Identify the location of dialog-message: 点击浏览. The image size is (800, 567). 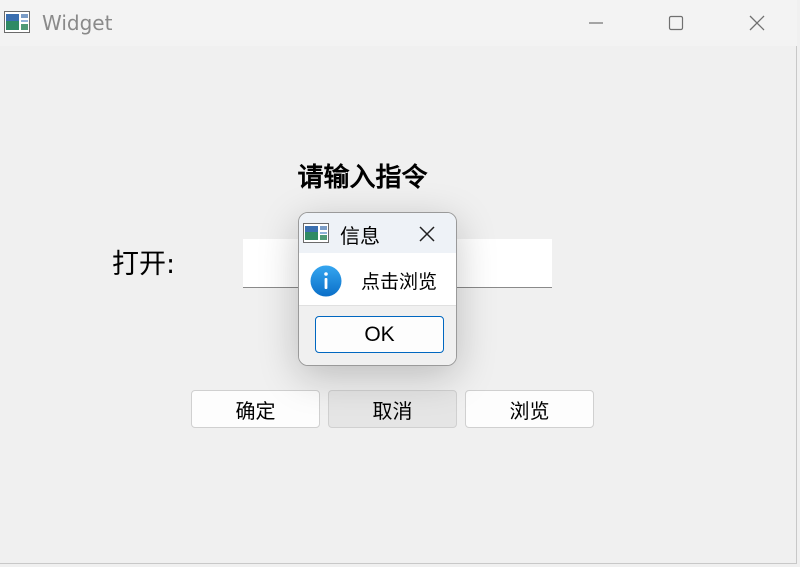
(399, 282).